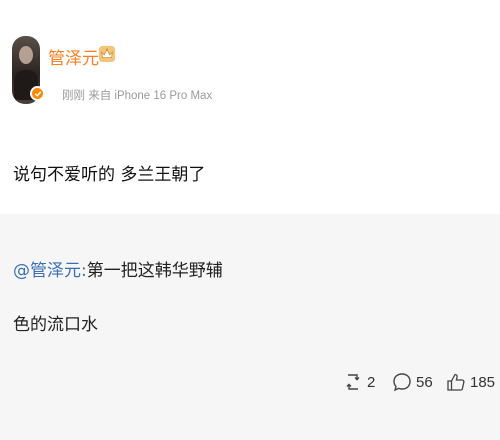  I want to click on vip-crown-icon, so click(107, 54).